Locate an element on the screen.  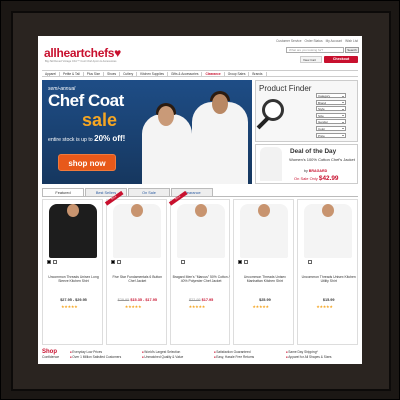
old-price: $22.95 is located at coordinates (194, 300).